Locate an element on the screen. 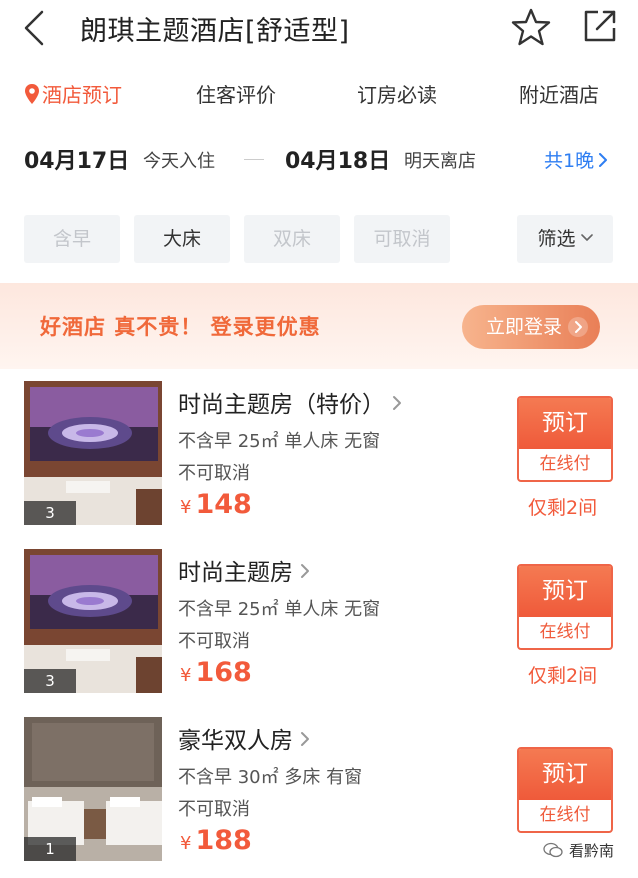  watermark: 看黔南 is located at coordinates (578, 850).